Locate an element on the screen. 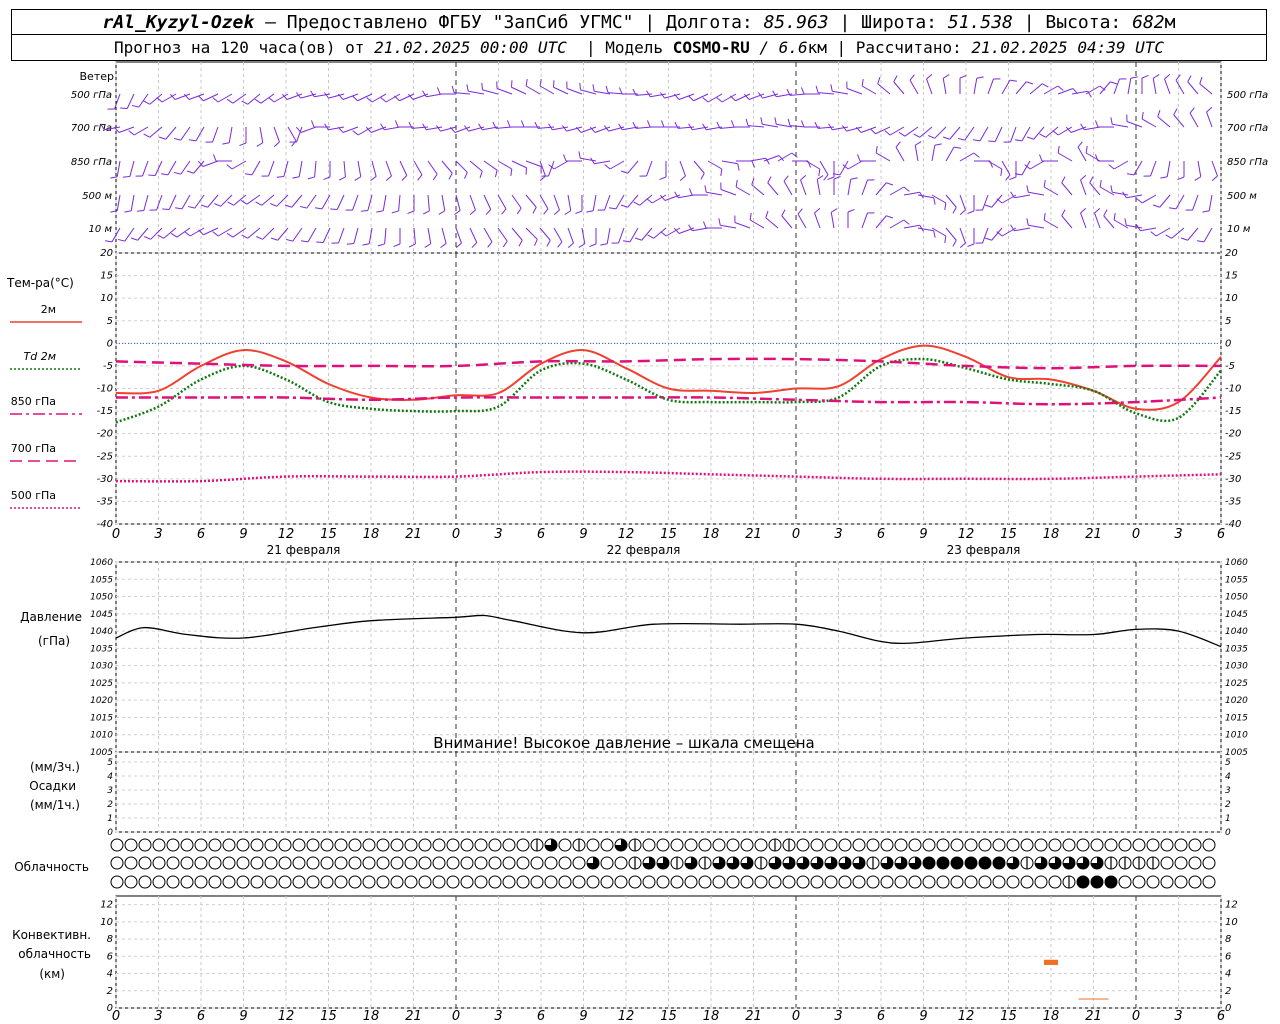 The width and height of the screenshot is (1280, 1024). precip-tick-label: 2 is located at coordinates (110, 805).